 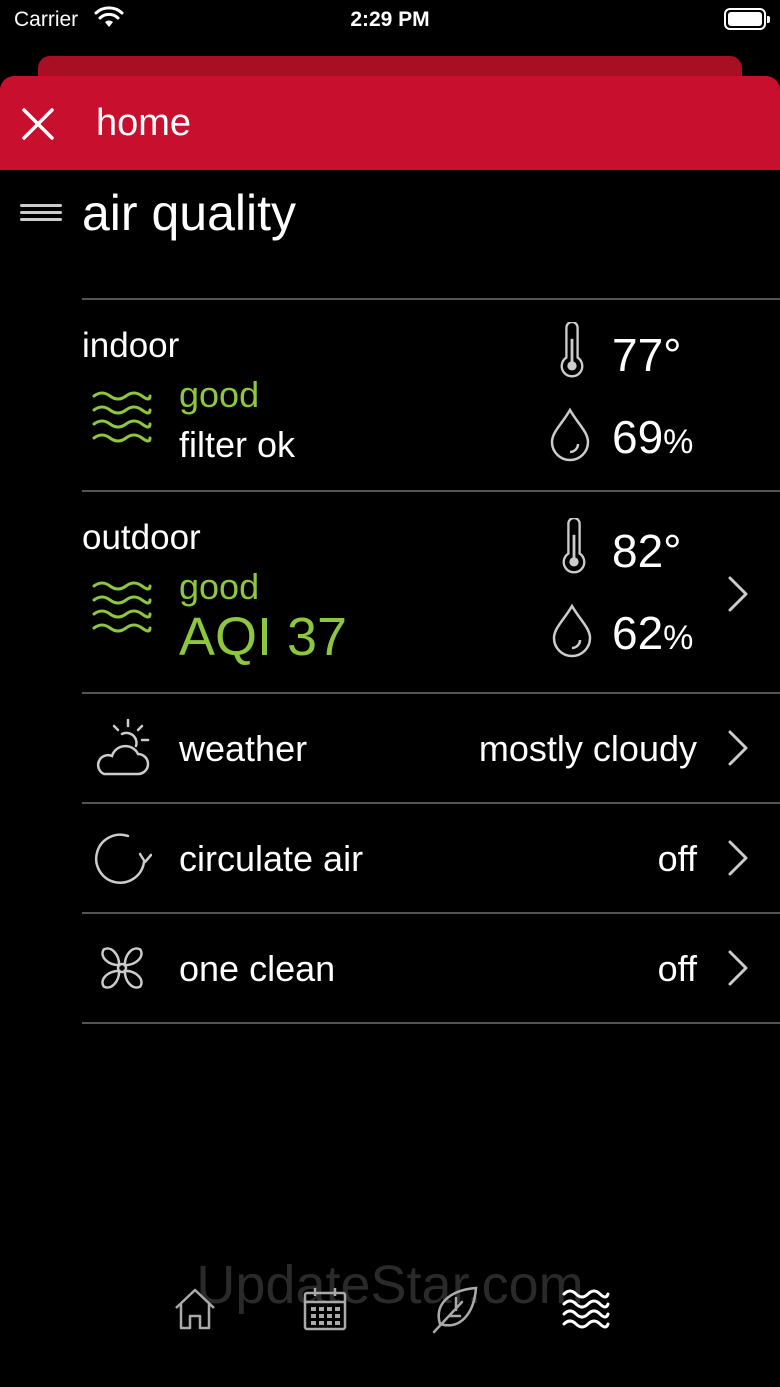 What do you see at coordinates (41, 215) in the screenshot?
I see `hamburger-menu-icon` at bounding box center [41, 215].